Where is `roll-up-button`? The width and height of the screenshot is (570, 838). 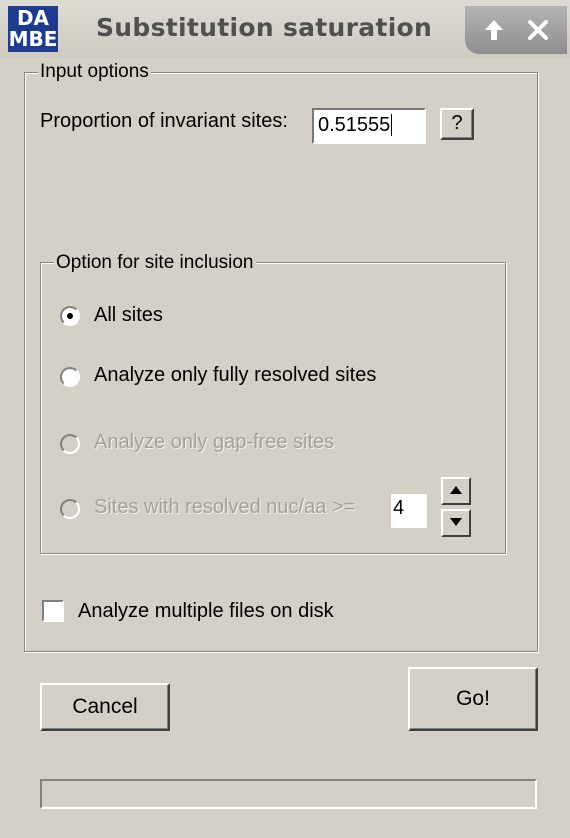 roll-up-button is located at coordinates (494, 30).